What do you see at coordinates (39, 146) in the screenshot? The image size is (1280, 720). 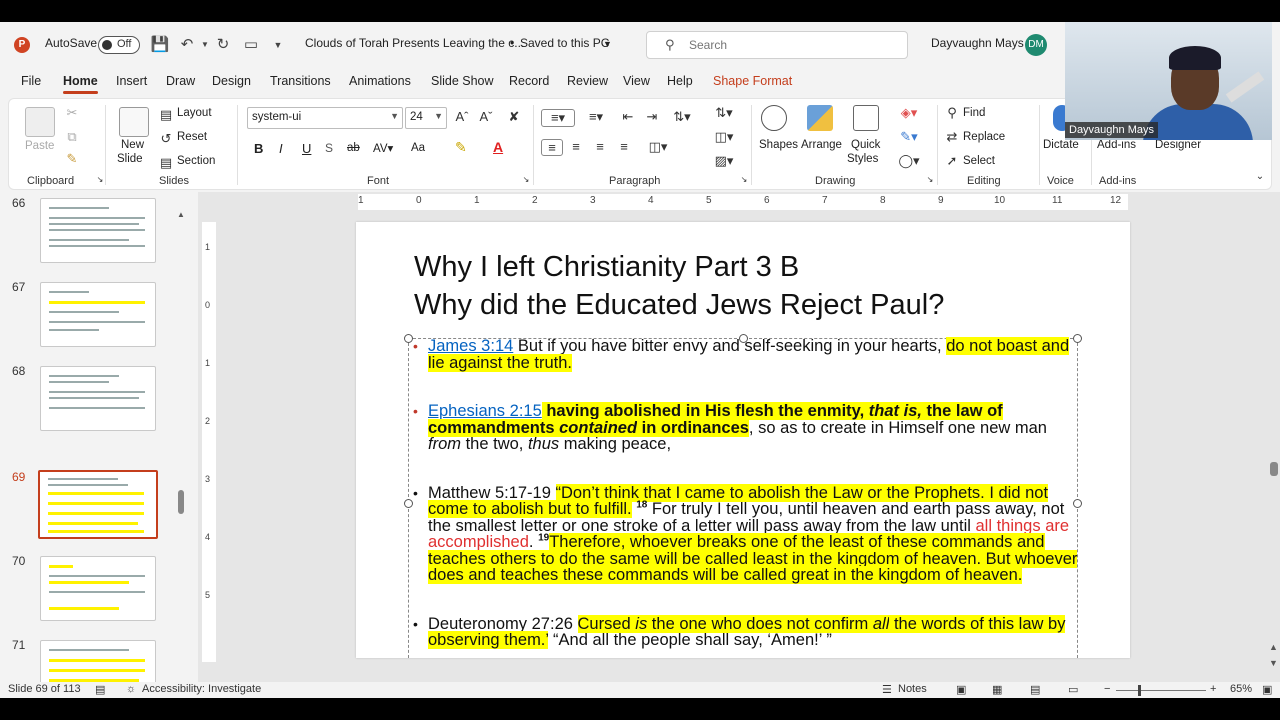 I see `paste-button: Paste` at bounding box center [39, 146].